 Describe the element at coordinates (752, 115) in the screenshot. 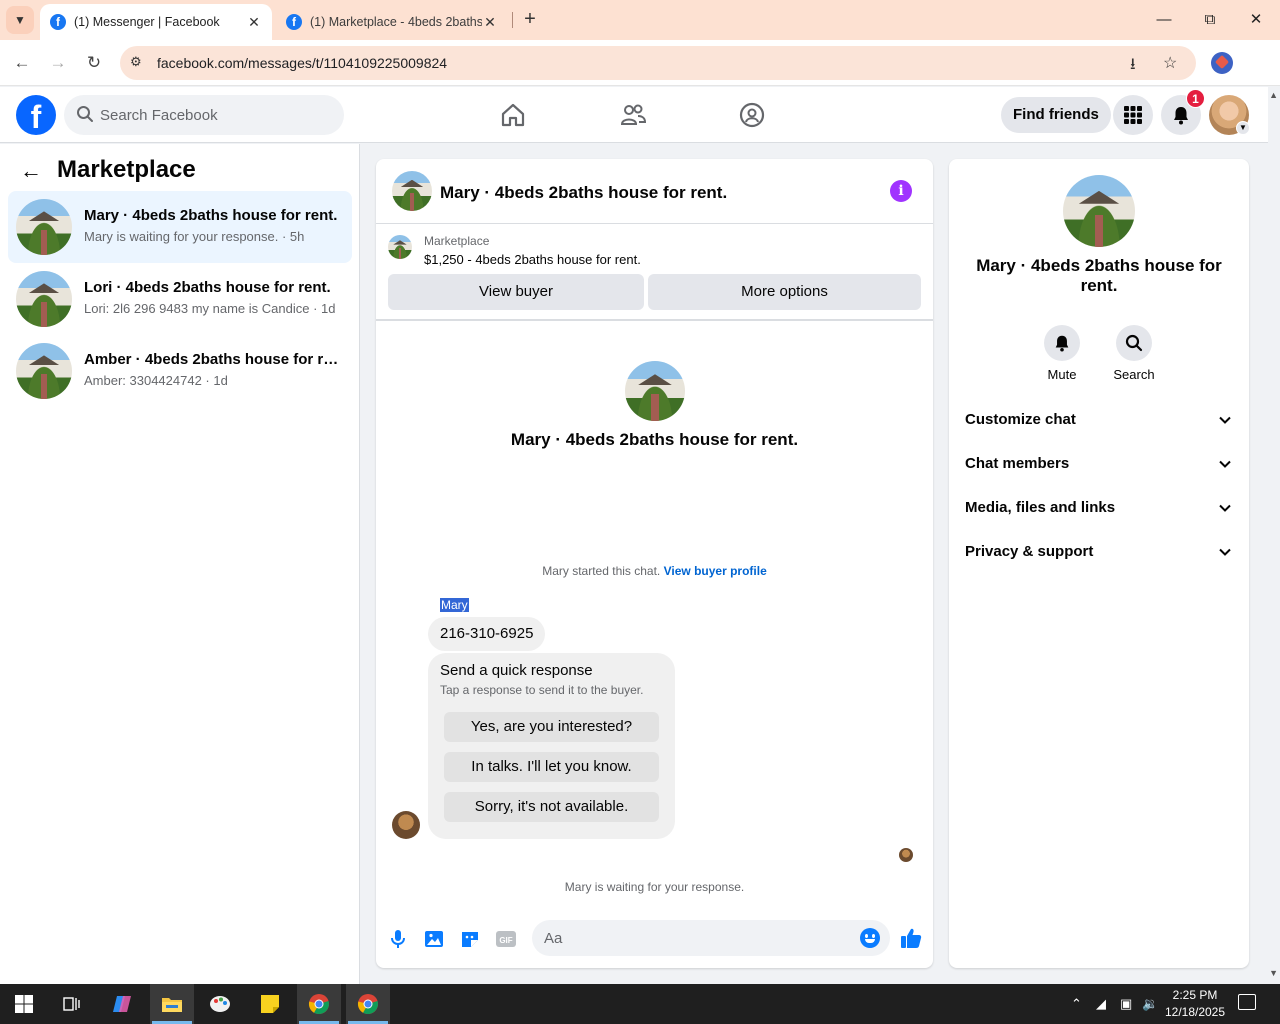

I see `groups-icon` at that location.